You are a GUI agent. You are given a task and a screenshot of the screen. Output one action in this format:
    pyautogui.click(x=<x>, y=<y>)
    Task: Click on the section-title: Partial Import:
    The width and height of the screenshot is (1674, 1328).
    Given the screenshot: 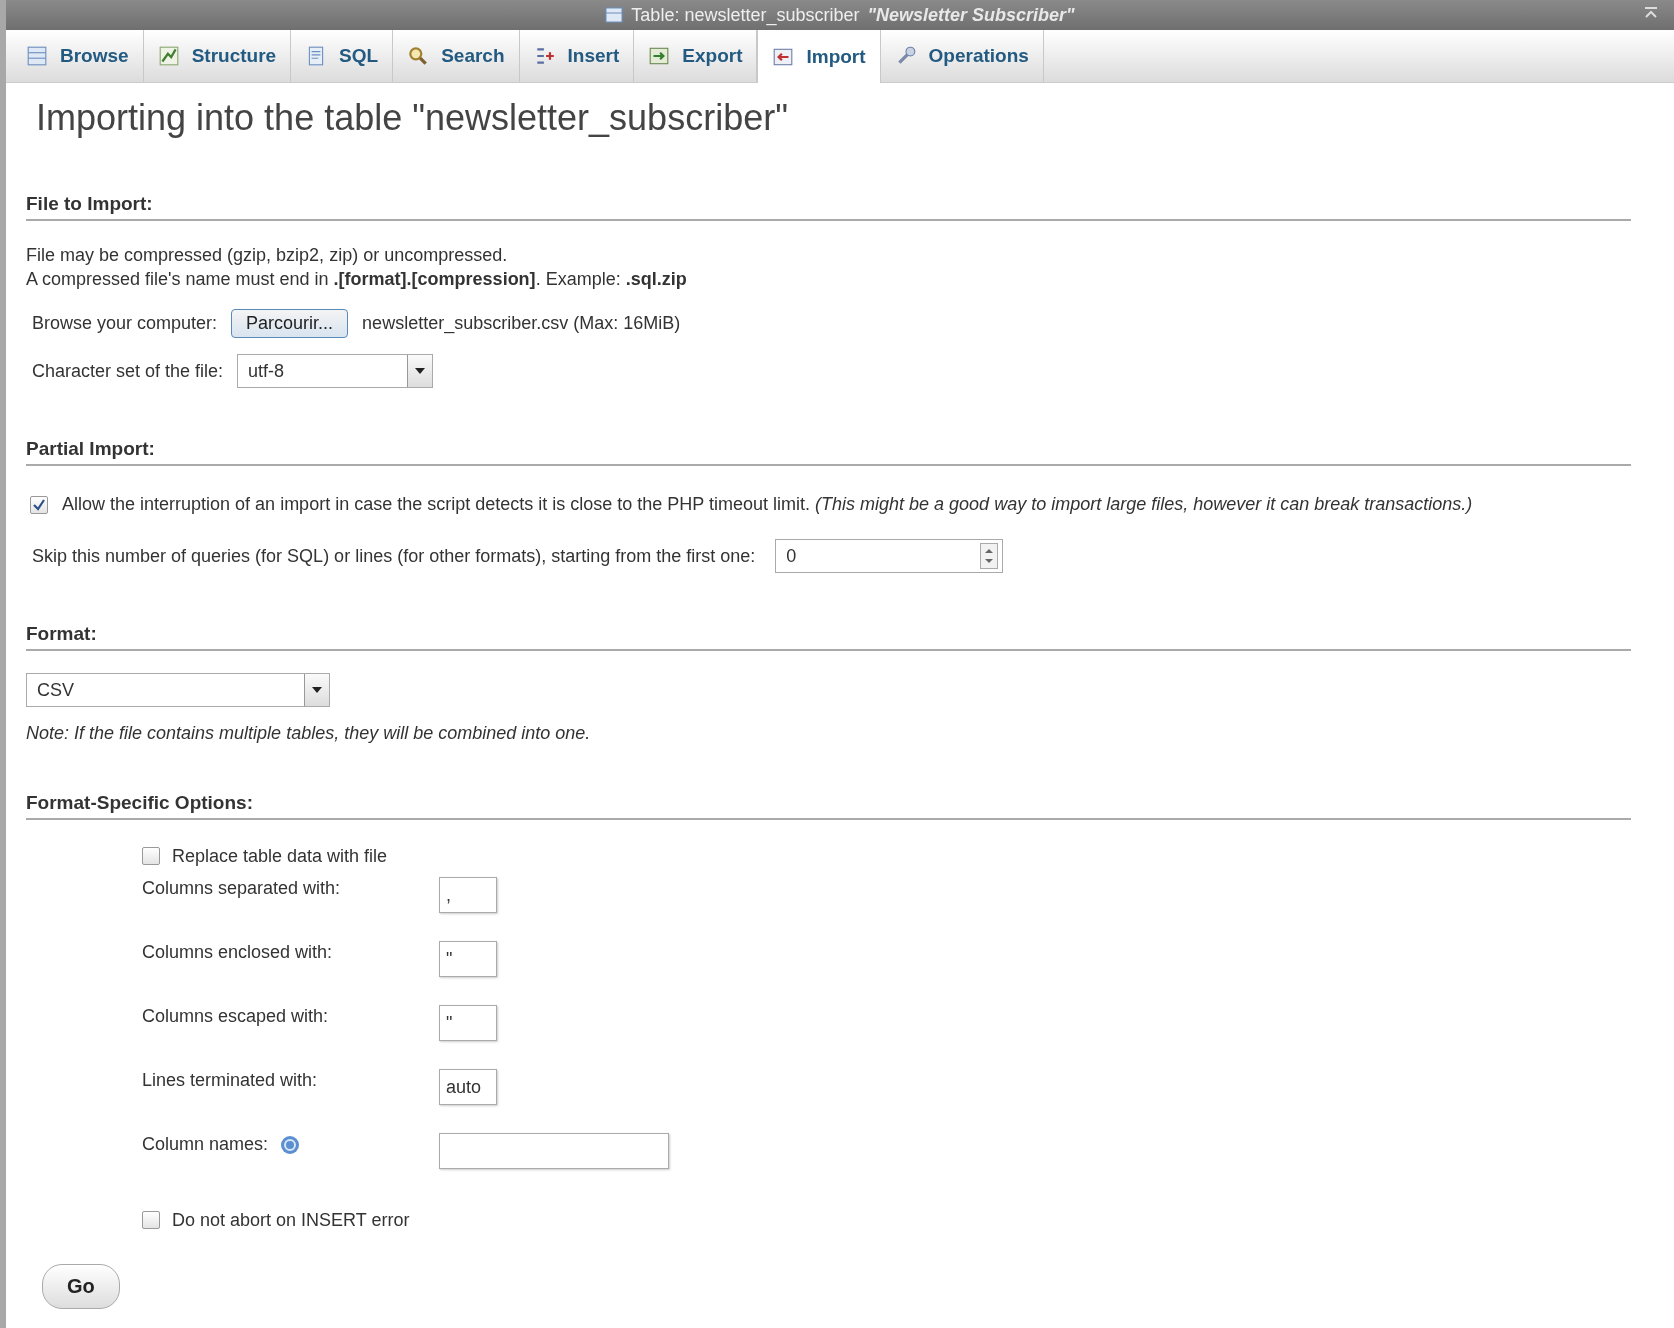 What is the action you would take?
    pyautogui.click(x=828, y=452)
    